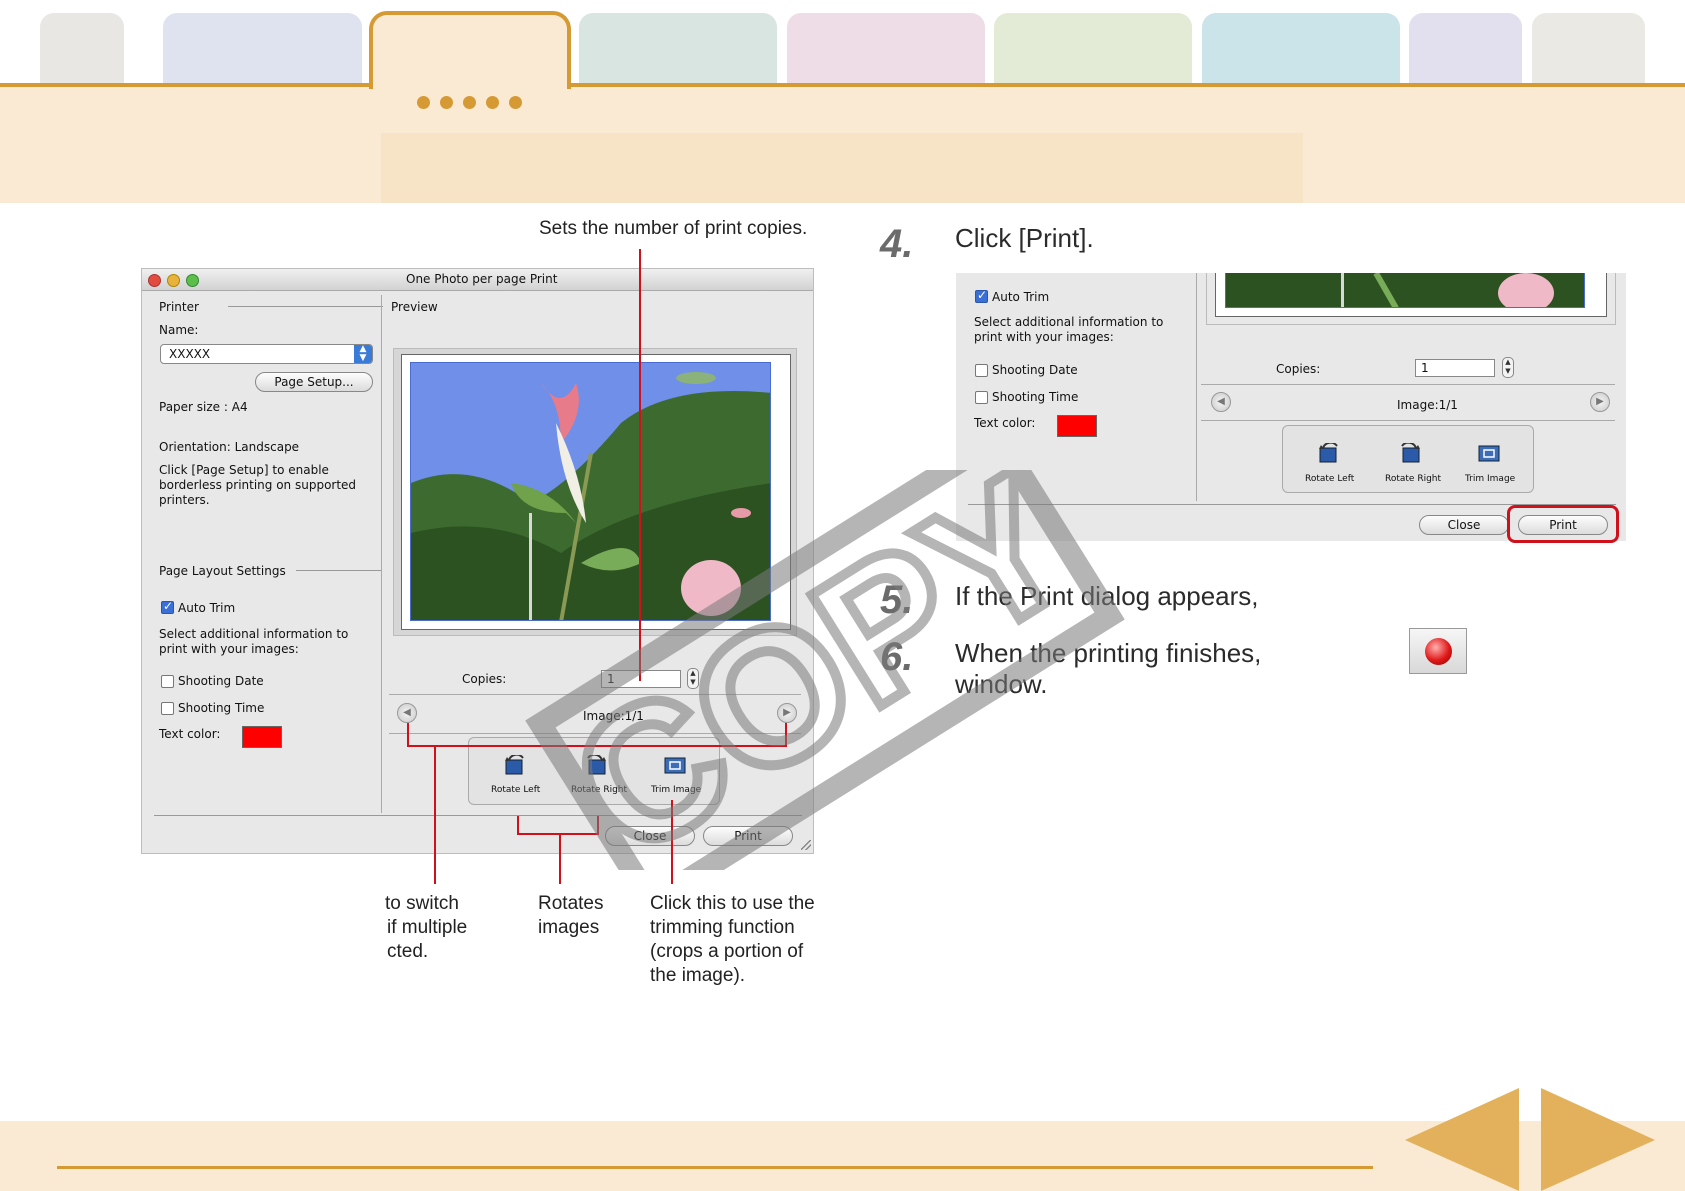  Describe the element at coordinates (414, 307) in the screenshot. I see `preview-label: Preview` at that location.